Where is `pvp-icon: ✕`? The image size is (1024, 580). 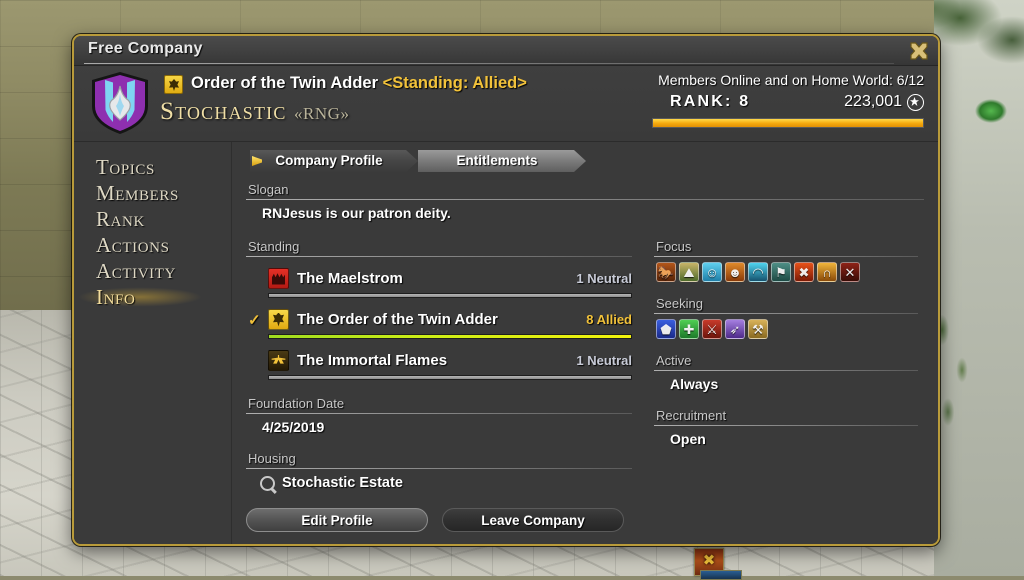 pvp-icon: ✕ is located at coordinates (850, 272).